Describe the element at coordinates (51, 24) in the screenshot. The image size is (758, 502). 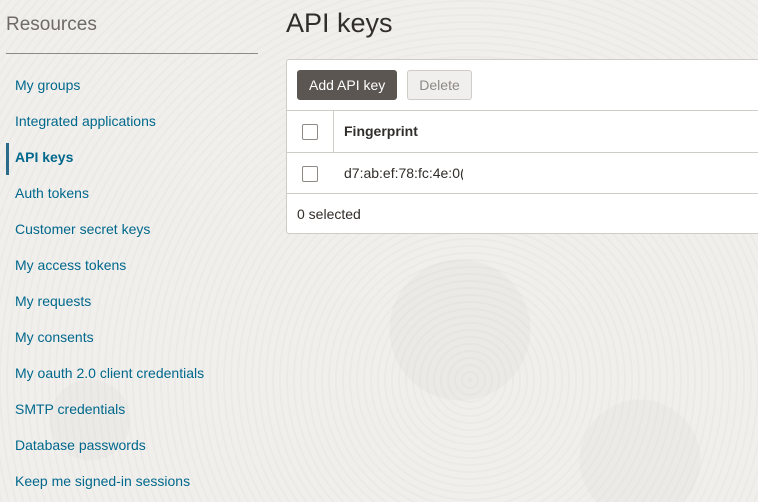
I see `sidebar-title: Resources` at that location.